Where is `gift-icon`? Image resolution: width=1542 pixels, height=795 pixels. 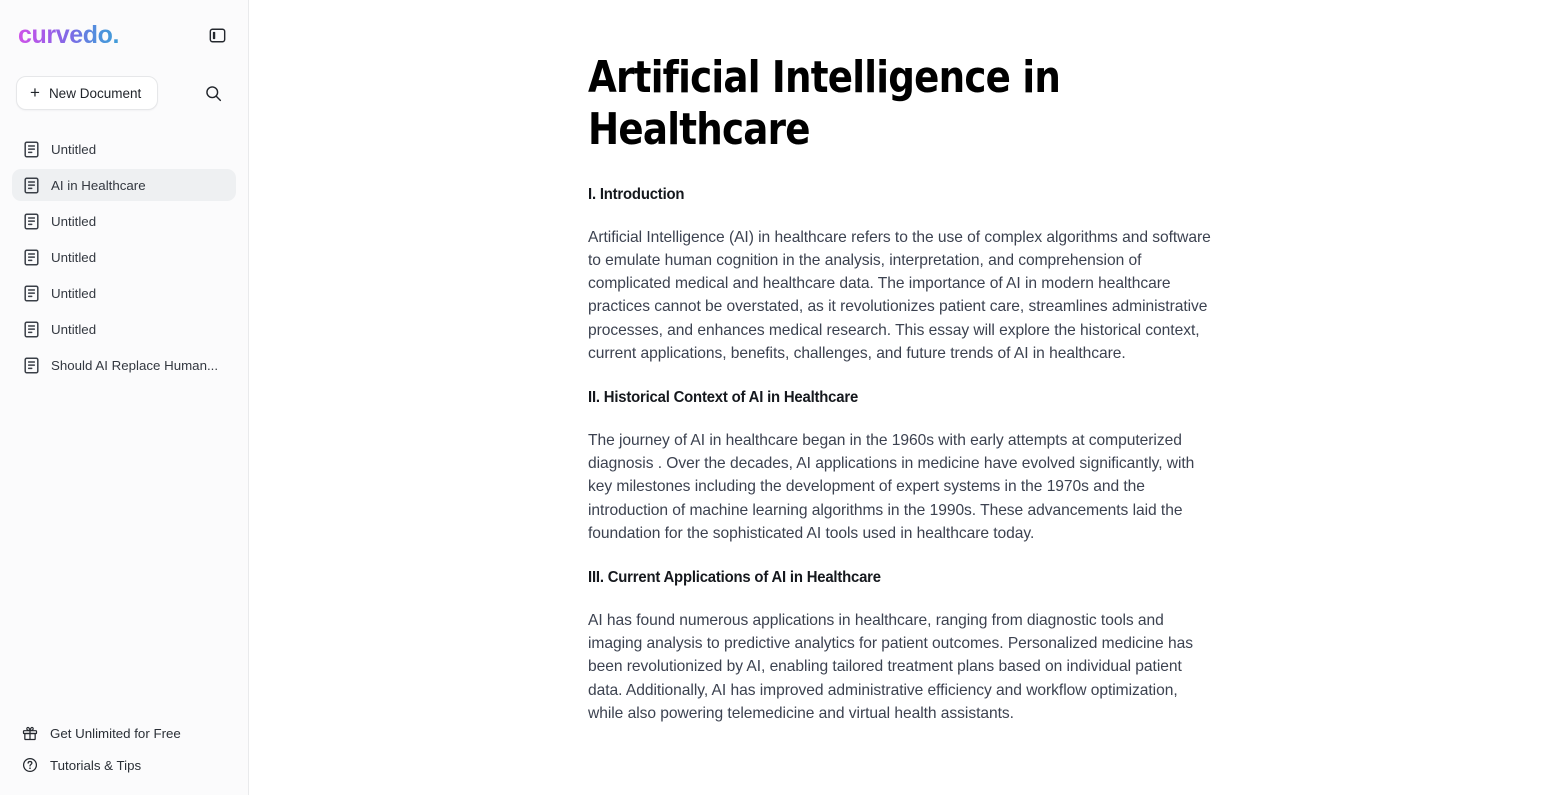 gift-icon is located at coordinates (30, 733).